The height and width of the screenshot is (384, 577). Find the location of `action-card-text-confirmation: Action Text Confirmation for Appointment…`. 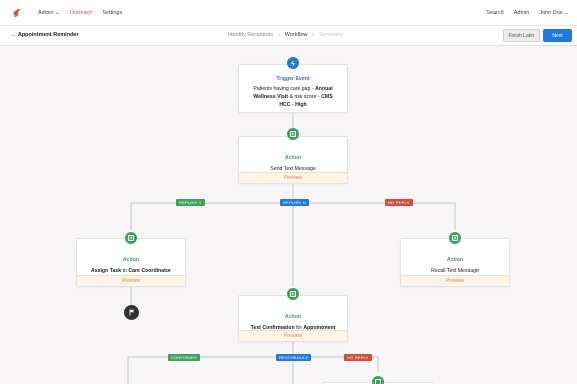

action-card-text-confirmation: Action Text Confirmation for Appointment… is located at coordinates (293, 318).